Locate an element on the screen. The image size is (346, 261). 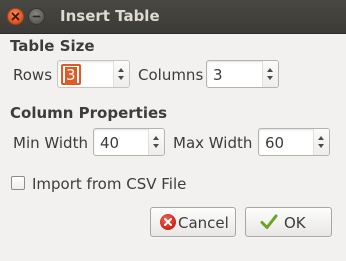
checkmark-icon is located at coordinates (269, 221).